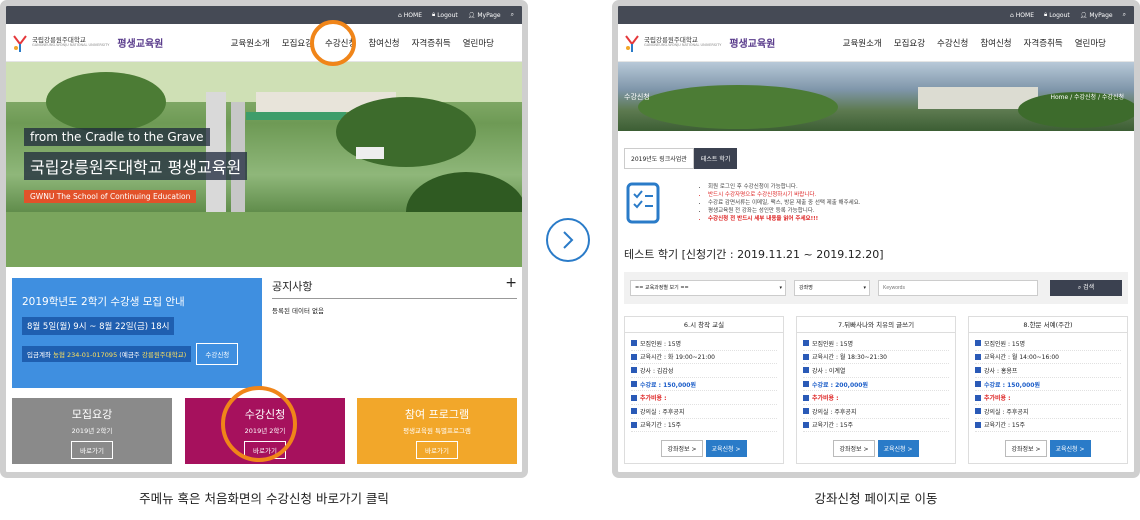  Describe the element at coordinates (1048, 358) in the screenshot. I see `course-row: 교육시간 : 월 14:00~16:00` at that location.